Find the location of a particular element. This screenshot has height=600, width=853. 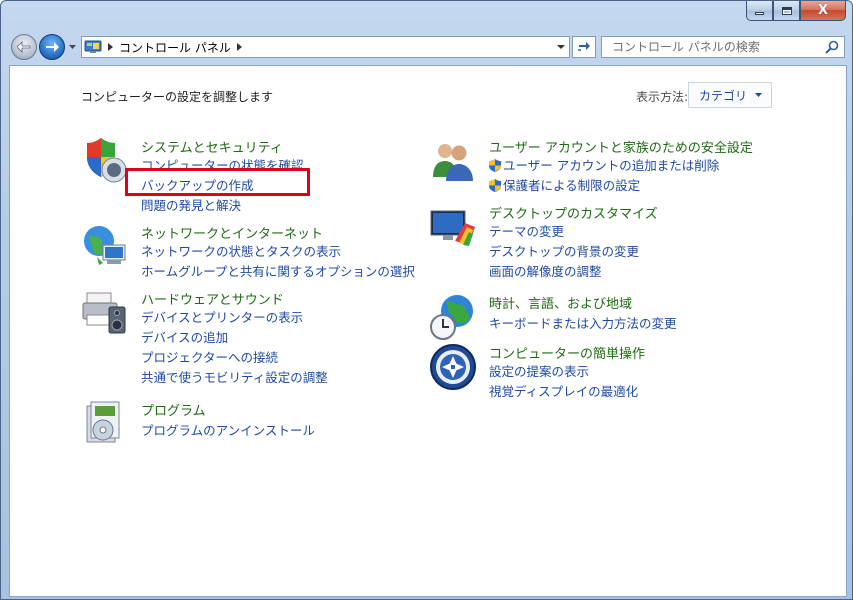

link-add-device: デバイスの追加 is located at coordinates (234, 339).